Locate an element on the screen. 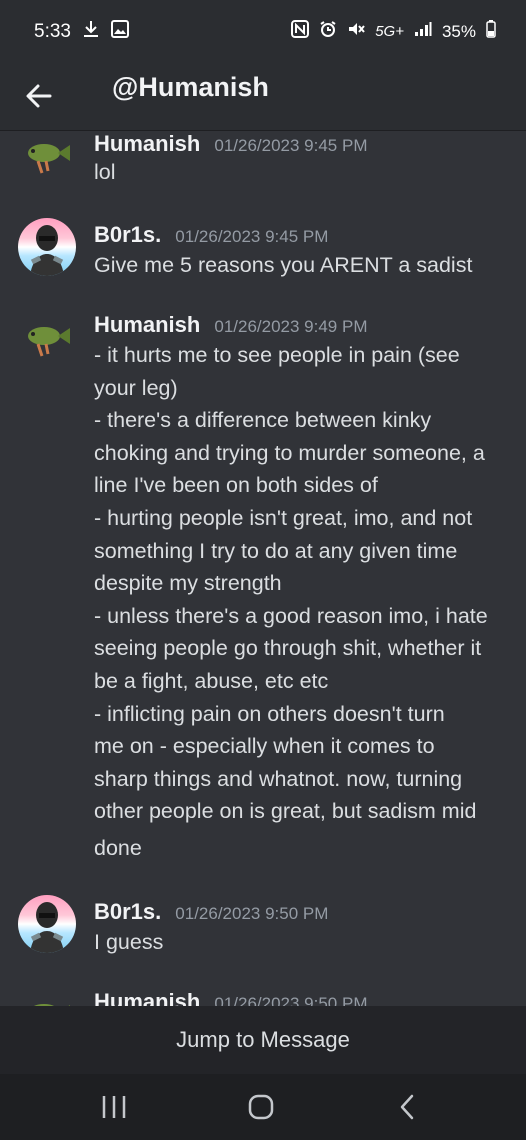 The width and height of the screenshot is (526, 1140). back-chevron-icon is located at coordinates (407, 1107).